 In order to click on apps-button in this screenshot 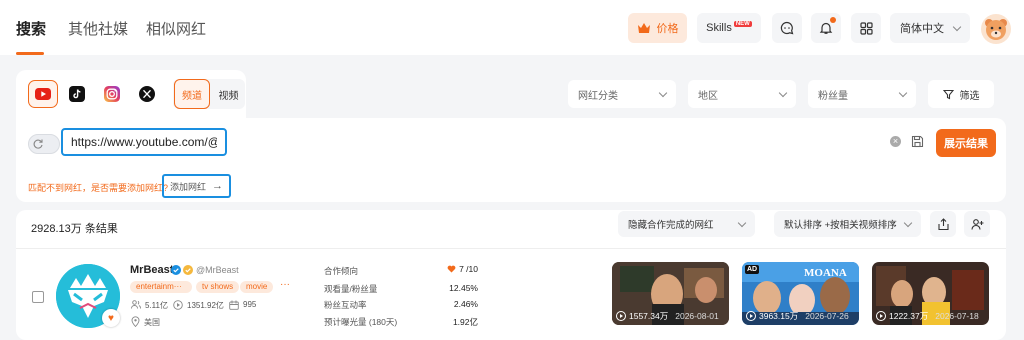, I will do `click(866, 28)`.